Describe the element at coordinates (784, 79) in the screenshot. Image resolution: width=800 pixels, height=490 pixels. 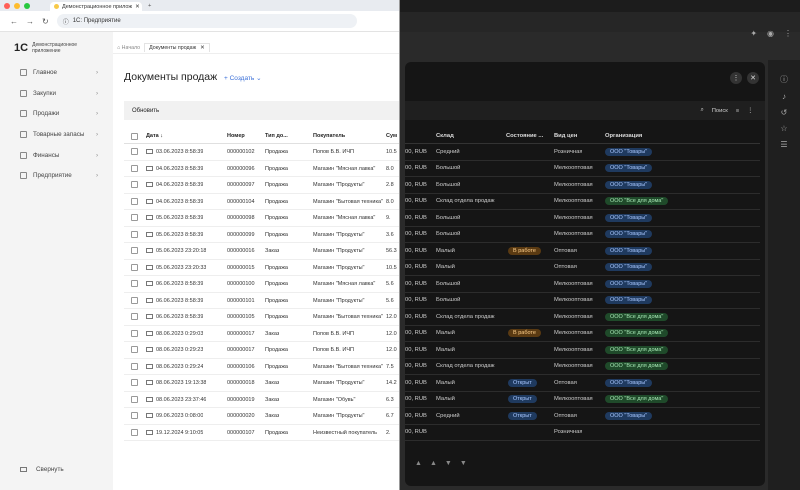
I see `info-icon: ⓘ` at that location.